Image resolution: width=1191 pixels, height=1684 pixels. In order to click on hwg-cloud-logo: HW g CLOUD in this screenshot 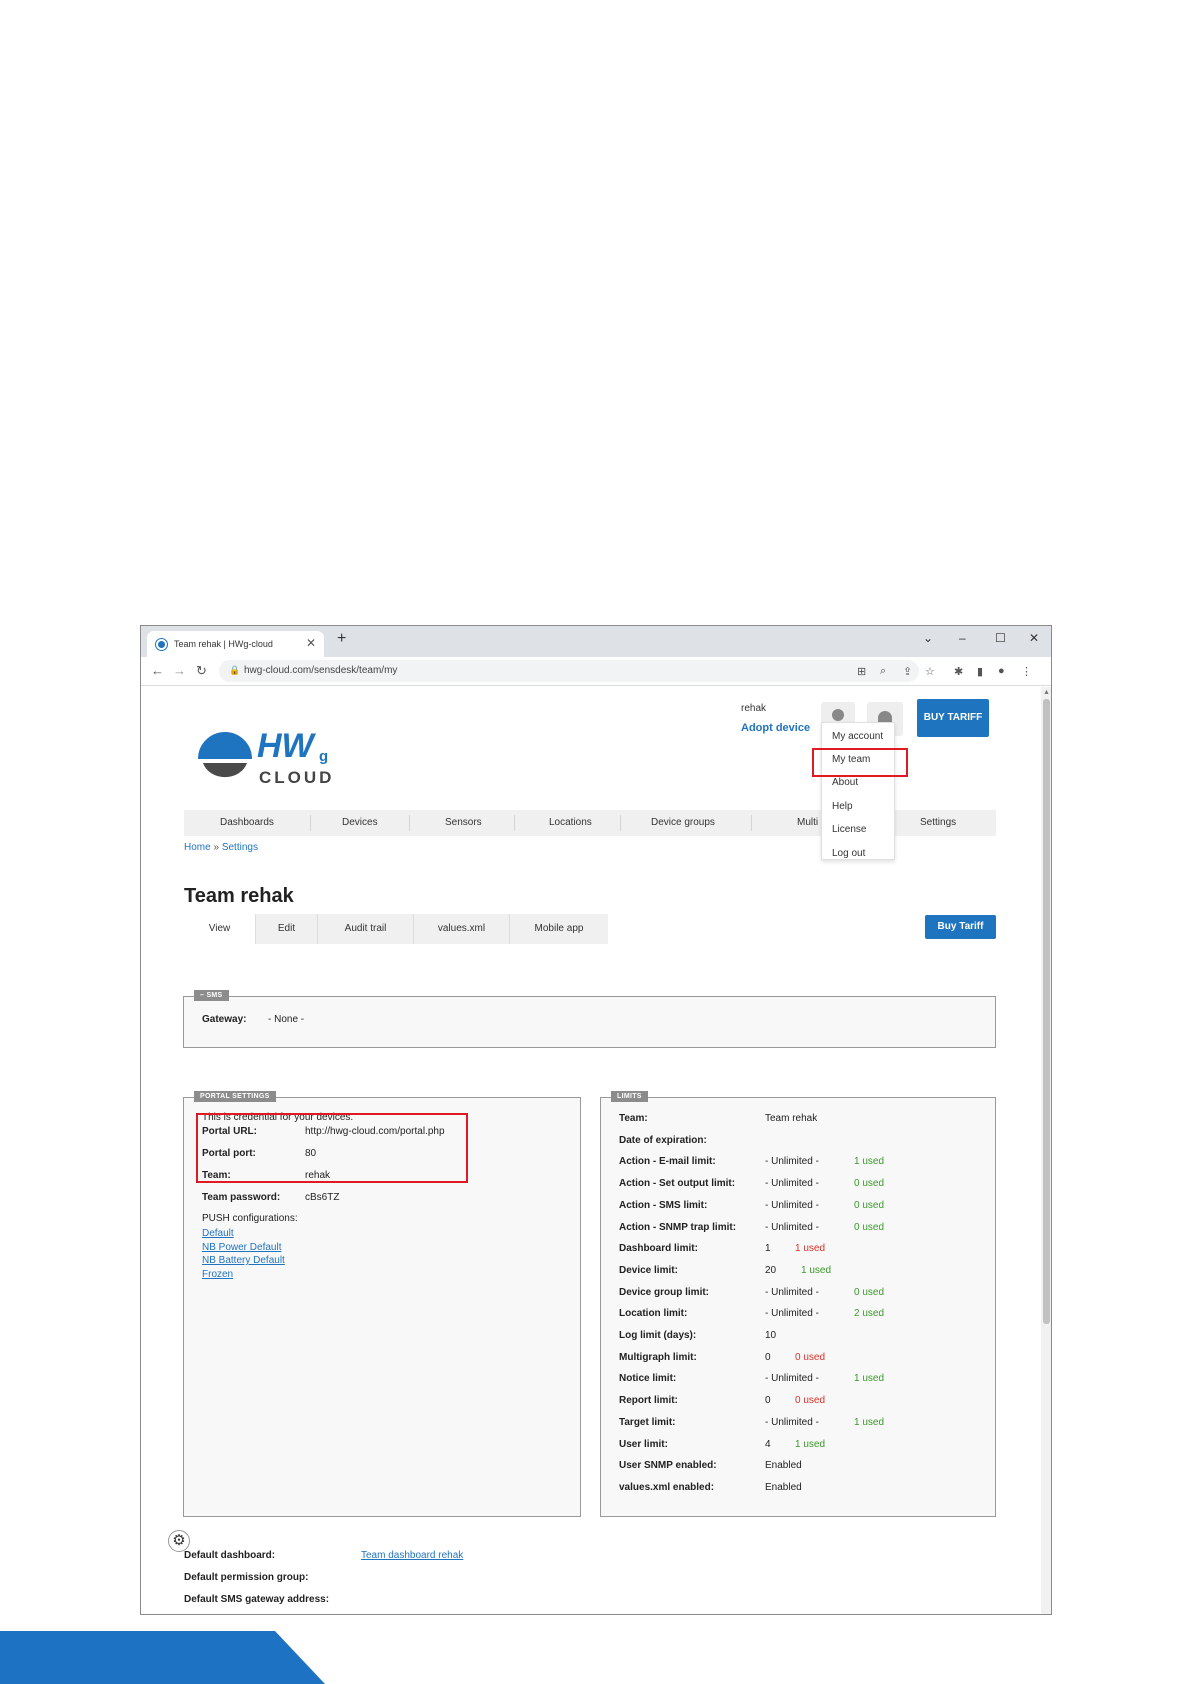, I will do `click(268, 749)`.